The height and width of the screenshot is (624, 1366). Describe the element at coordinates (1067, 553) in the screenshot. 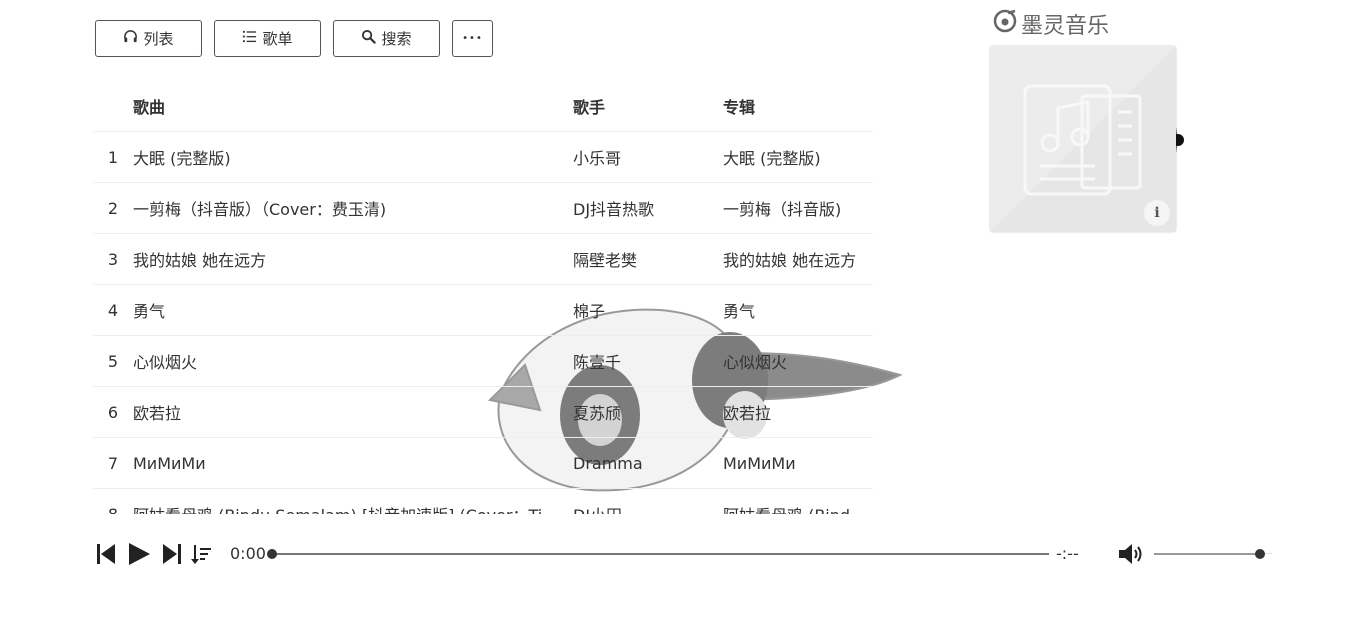

I see `total-time: -:--` at that location.